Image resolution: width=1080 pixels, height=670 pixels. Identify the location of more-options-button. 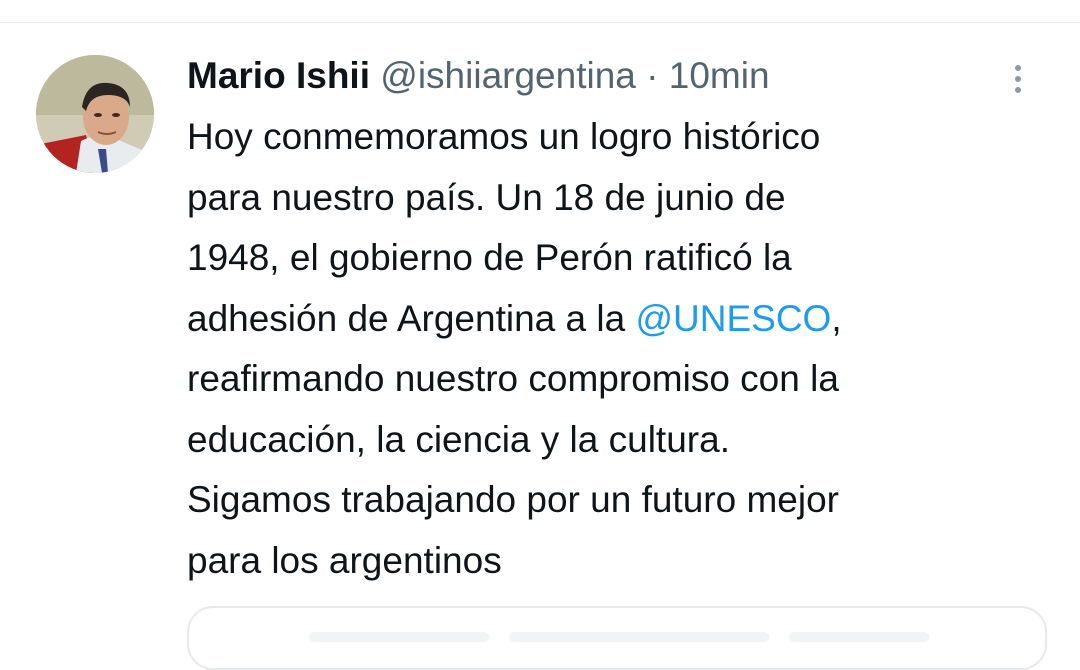
(1018, 79).